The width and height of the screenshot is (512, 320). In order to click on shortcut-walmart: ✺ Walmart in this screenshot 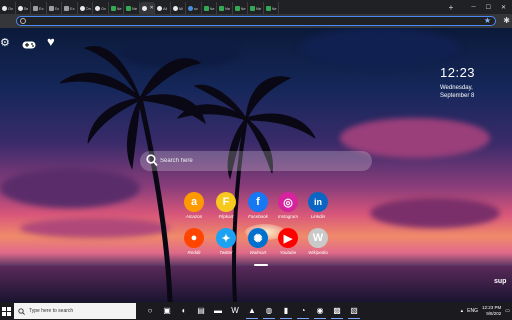, I will do `click(258, 241)`.